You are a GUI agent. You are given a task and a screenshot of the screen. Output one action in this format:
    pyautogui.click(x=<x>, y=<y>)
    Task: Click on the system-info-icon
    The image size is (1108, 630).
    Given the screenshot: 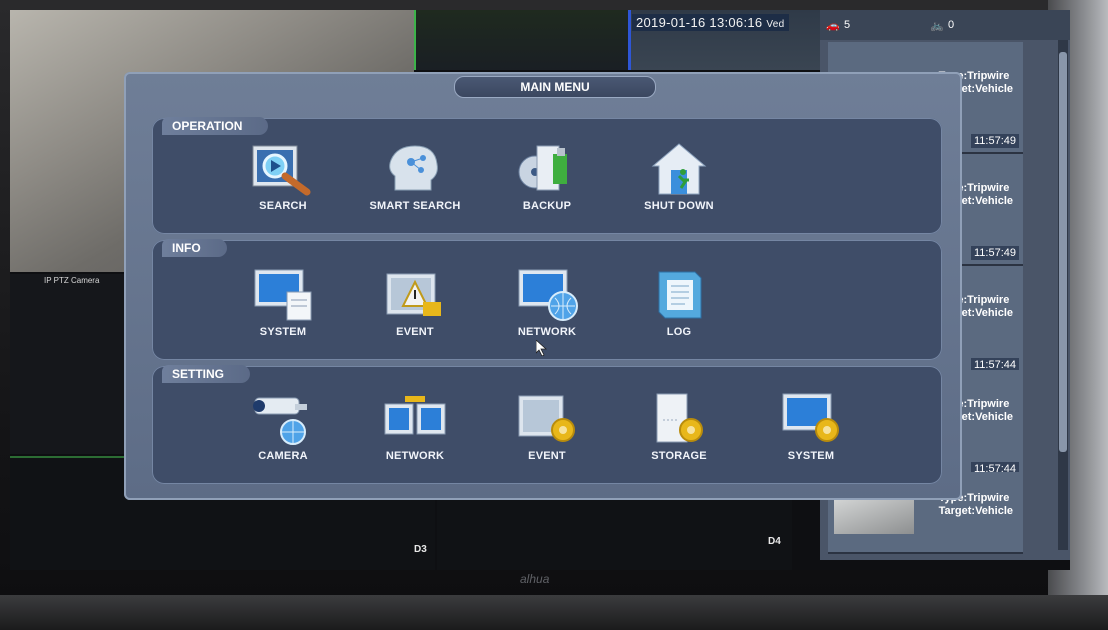 What is the action you would take?
    pyautogui.click(x=283, y=295)
    